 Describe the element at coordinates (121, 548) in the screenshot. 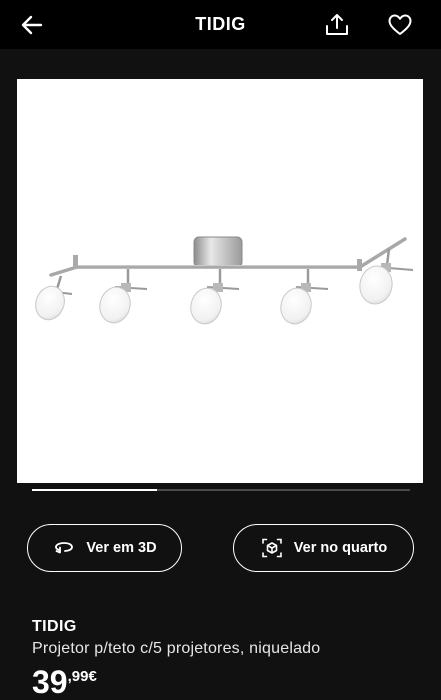

I see `view-3d-label: Ver em 3D` at that location.